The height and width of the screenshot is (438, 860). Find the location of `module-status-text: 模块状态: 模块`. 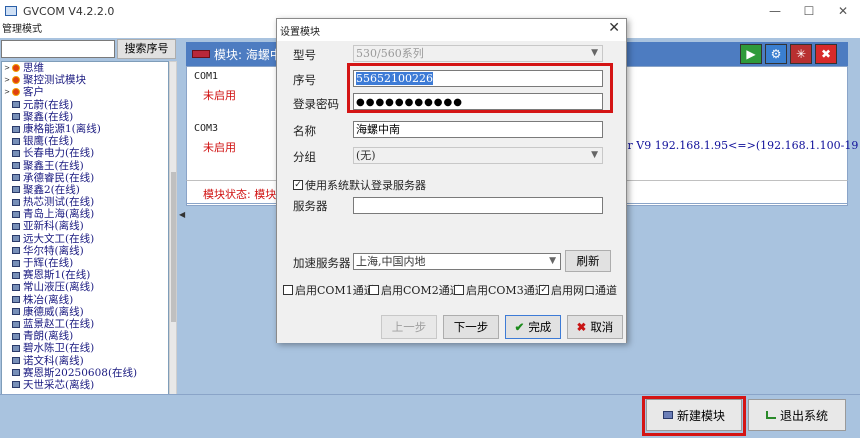

module-status-text: 模块状态: 模块 is located at coordinates (240, 194).